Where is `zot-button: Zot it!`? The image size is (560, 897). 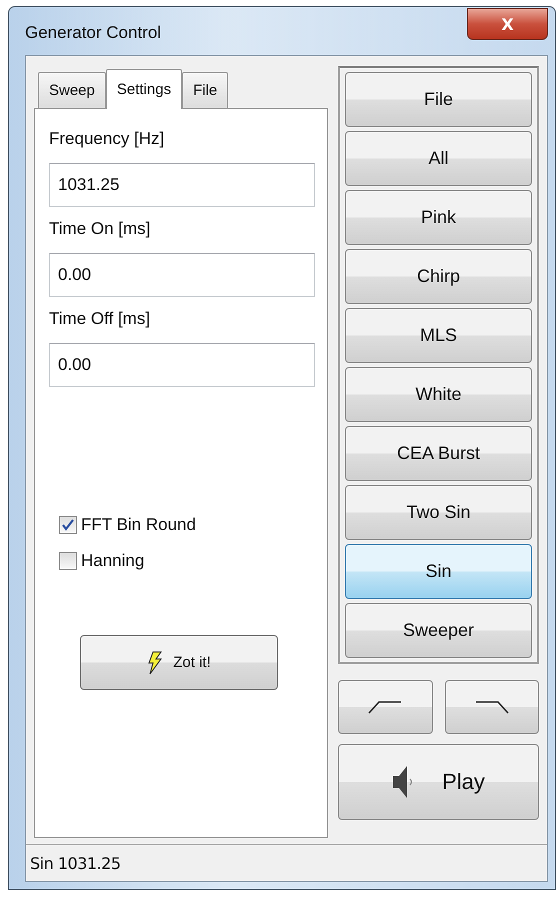 zot-button: Zot it! is located at coordinates (179, 662).